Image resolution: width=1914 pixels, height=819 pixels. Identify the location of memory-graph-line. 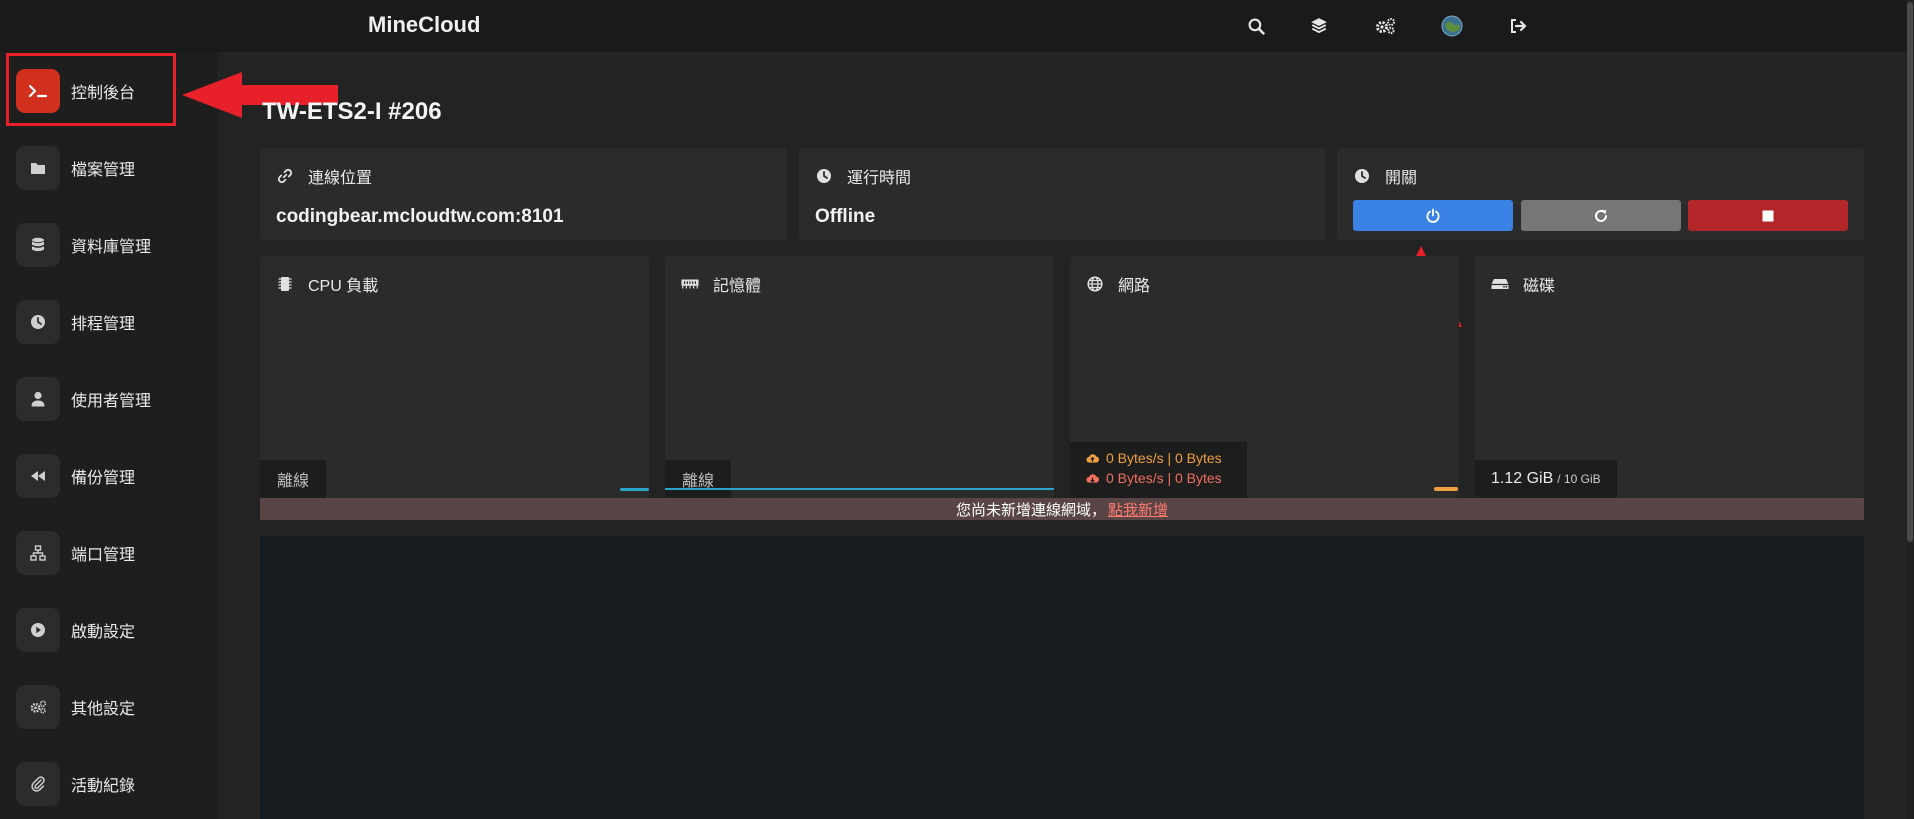
(859, 489).